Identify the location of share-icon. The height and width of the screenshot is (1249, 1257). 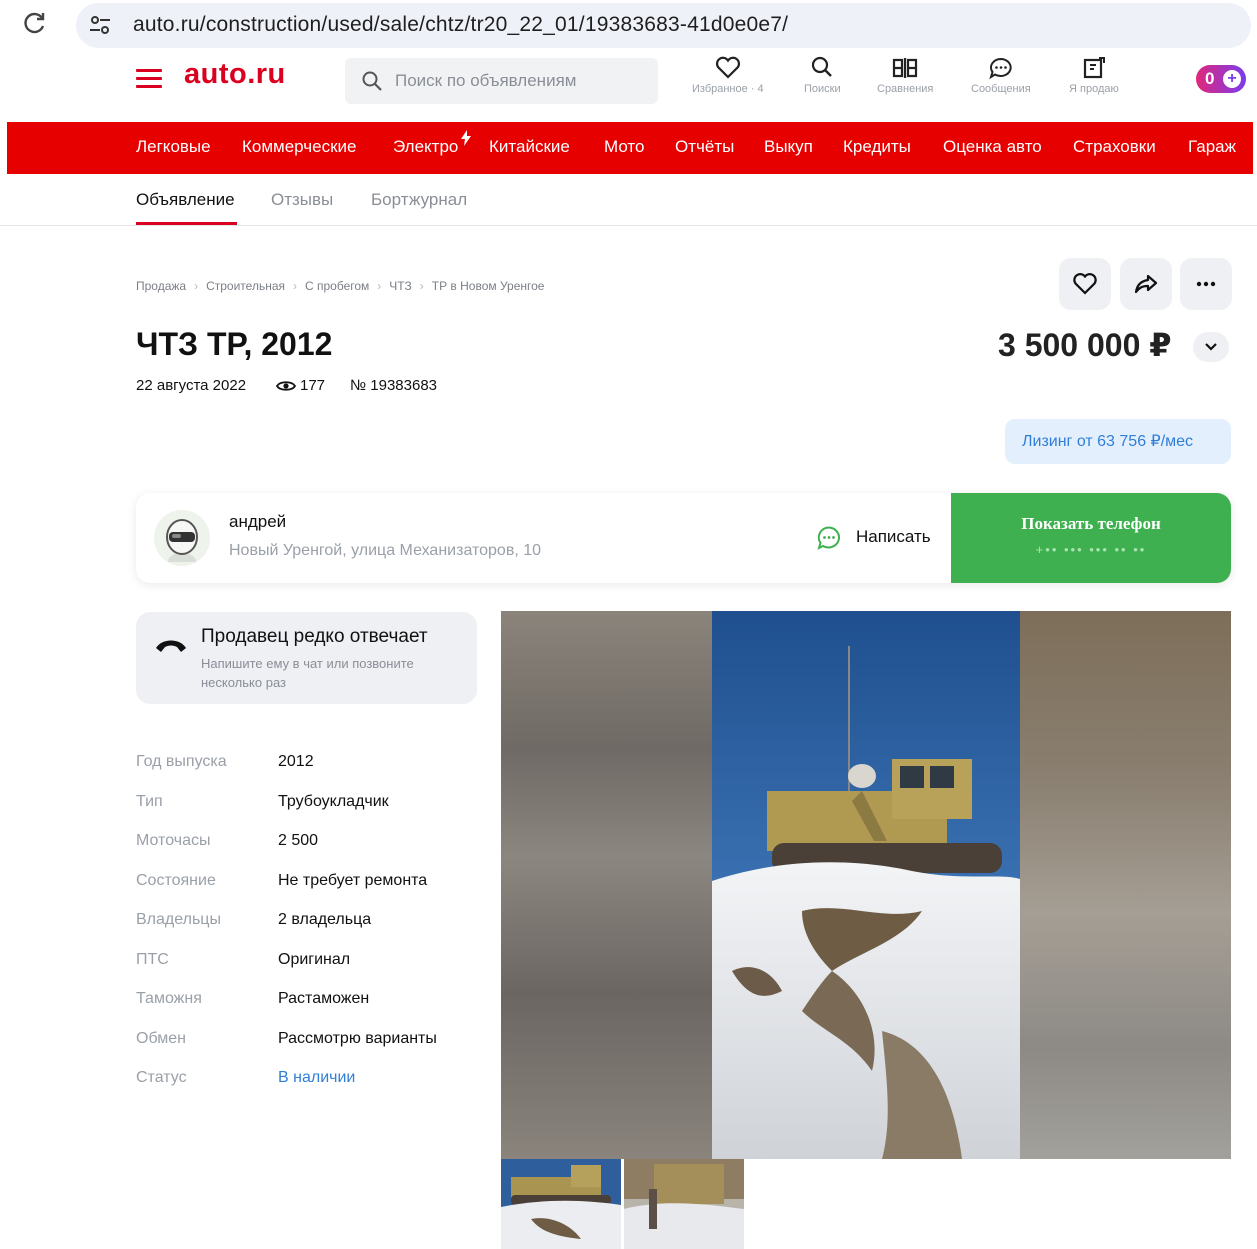
(1146, 284).